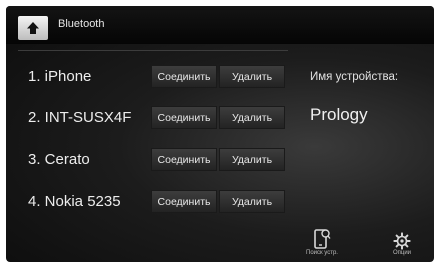  Describe the element at coordinates (74, 201) in the screenshot. I see `device-name: 4. Nokia 5235` at that location.